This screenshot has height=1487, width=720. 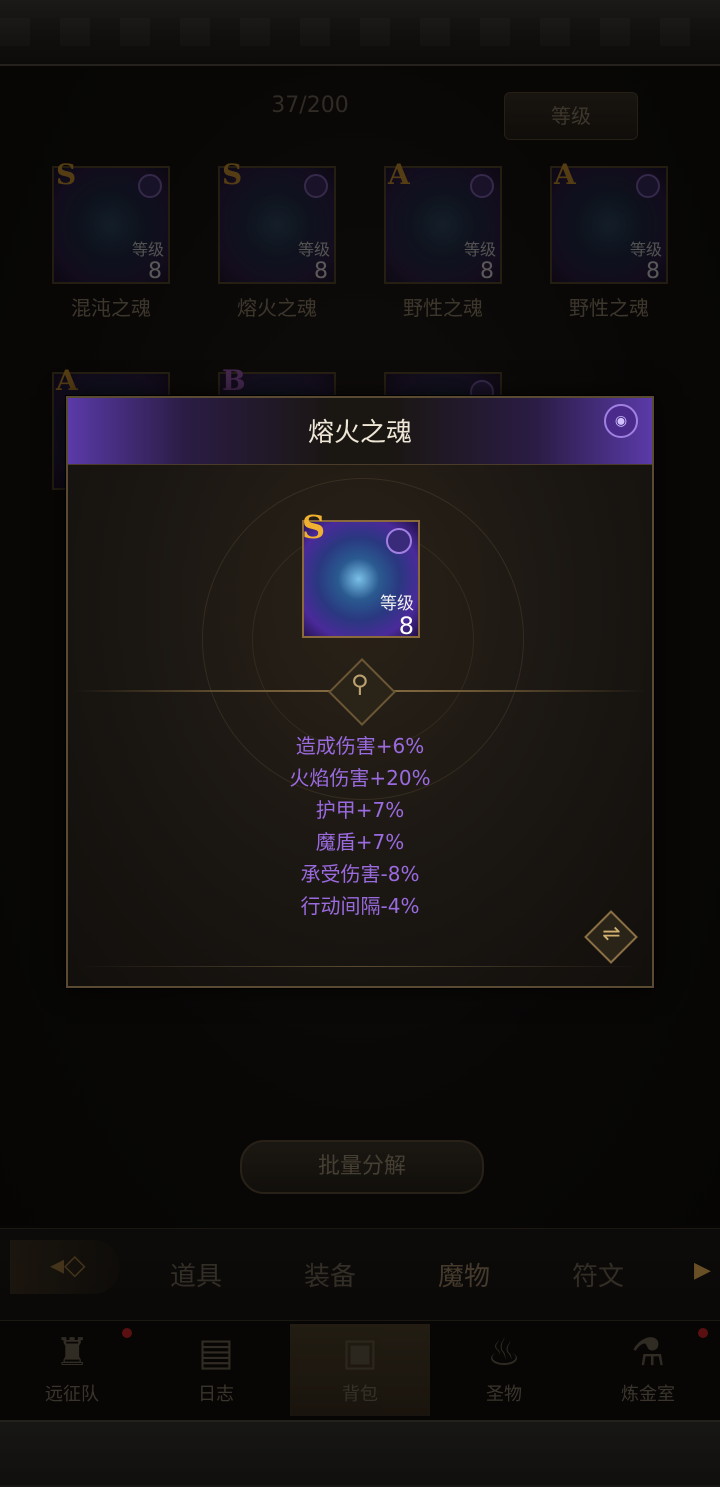 I want to click on stat-line: 护甲+7%, so click(x=360, y=810).